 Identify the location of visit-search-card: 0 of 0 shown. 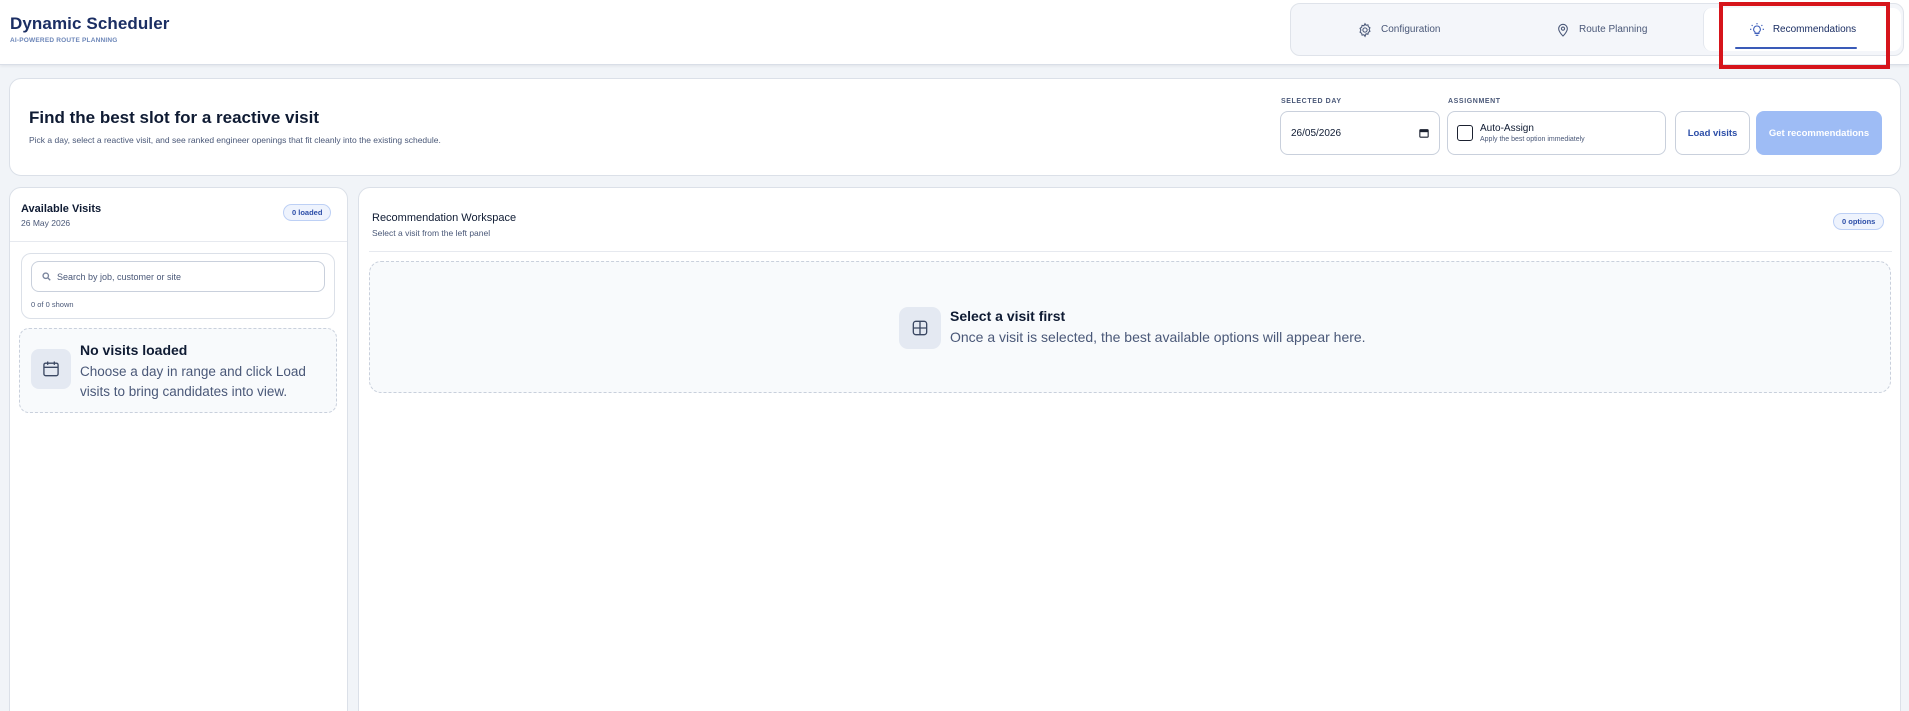
(178, 286).